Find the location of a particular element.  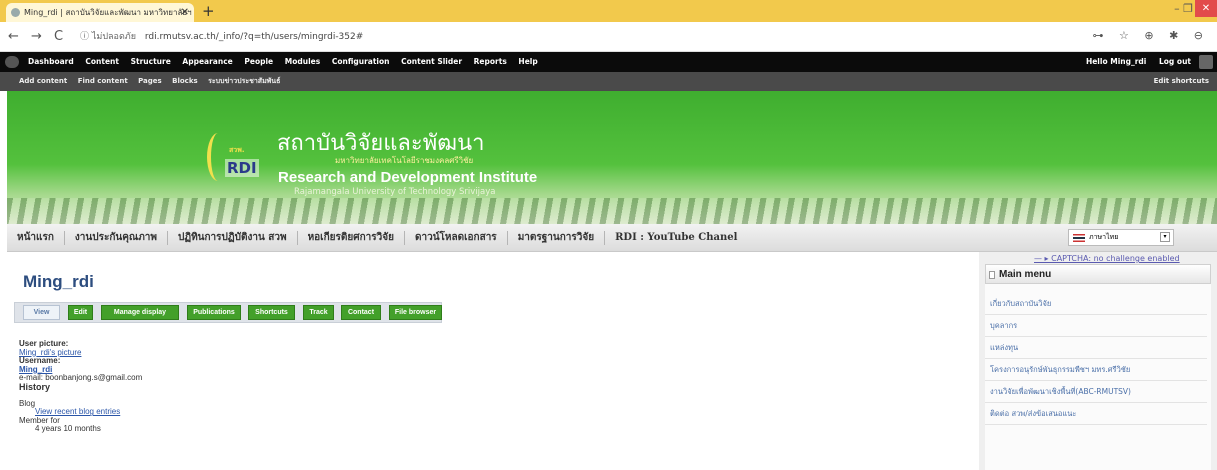

admin-menu-appearance: Appearance is located at coordinates (207, 61).